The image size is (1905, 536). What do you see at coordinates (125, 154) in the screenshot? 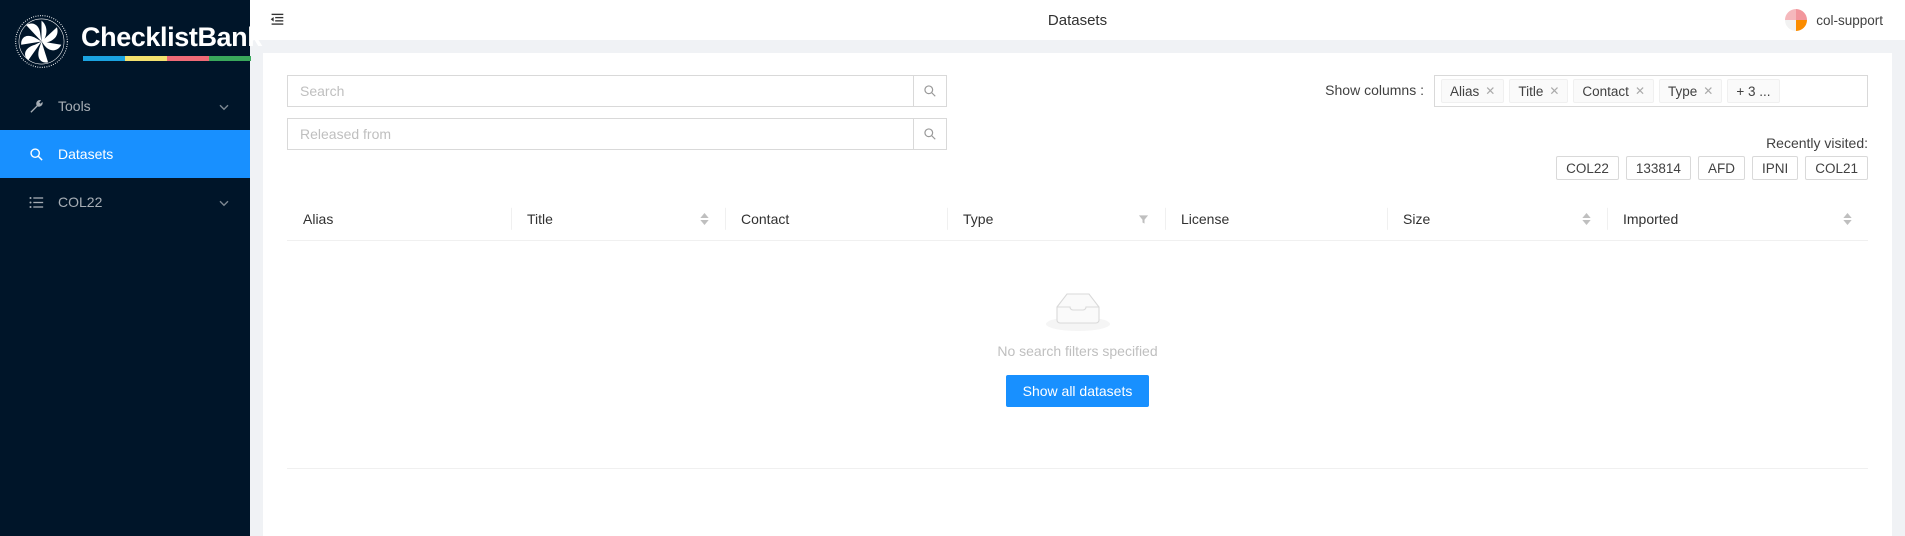
I see `sidebar-item-datasets: Datasets` at bounding box center [125, 154].